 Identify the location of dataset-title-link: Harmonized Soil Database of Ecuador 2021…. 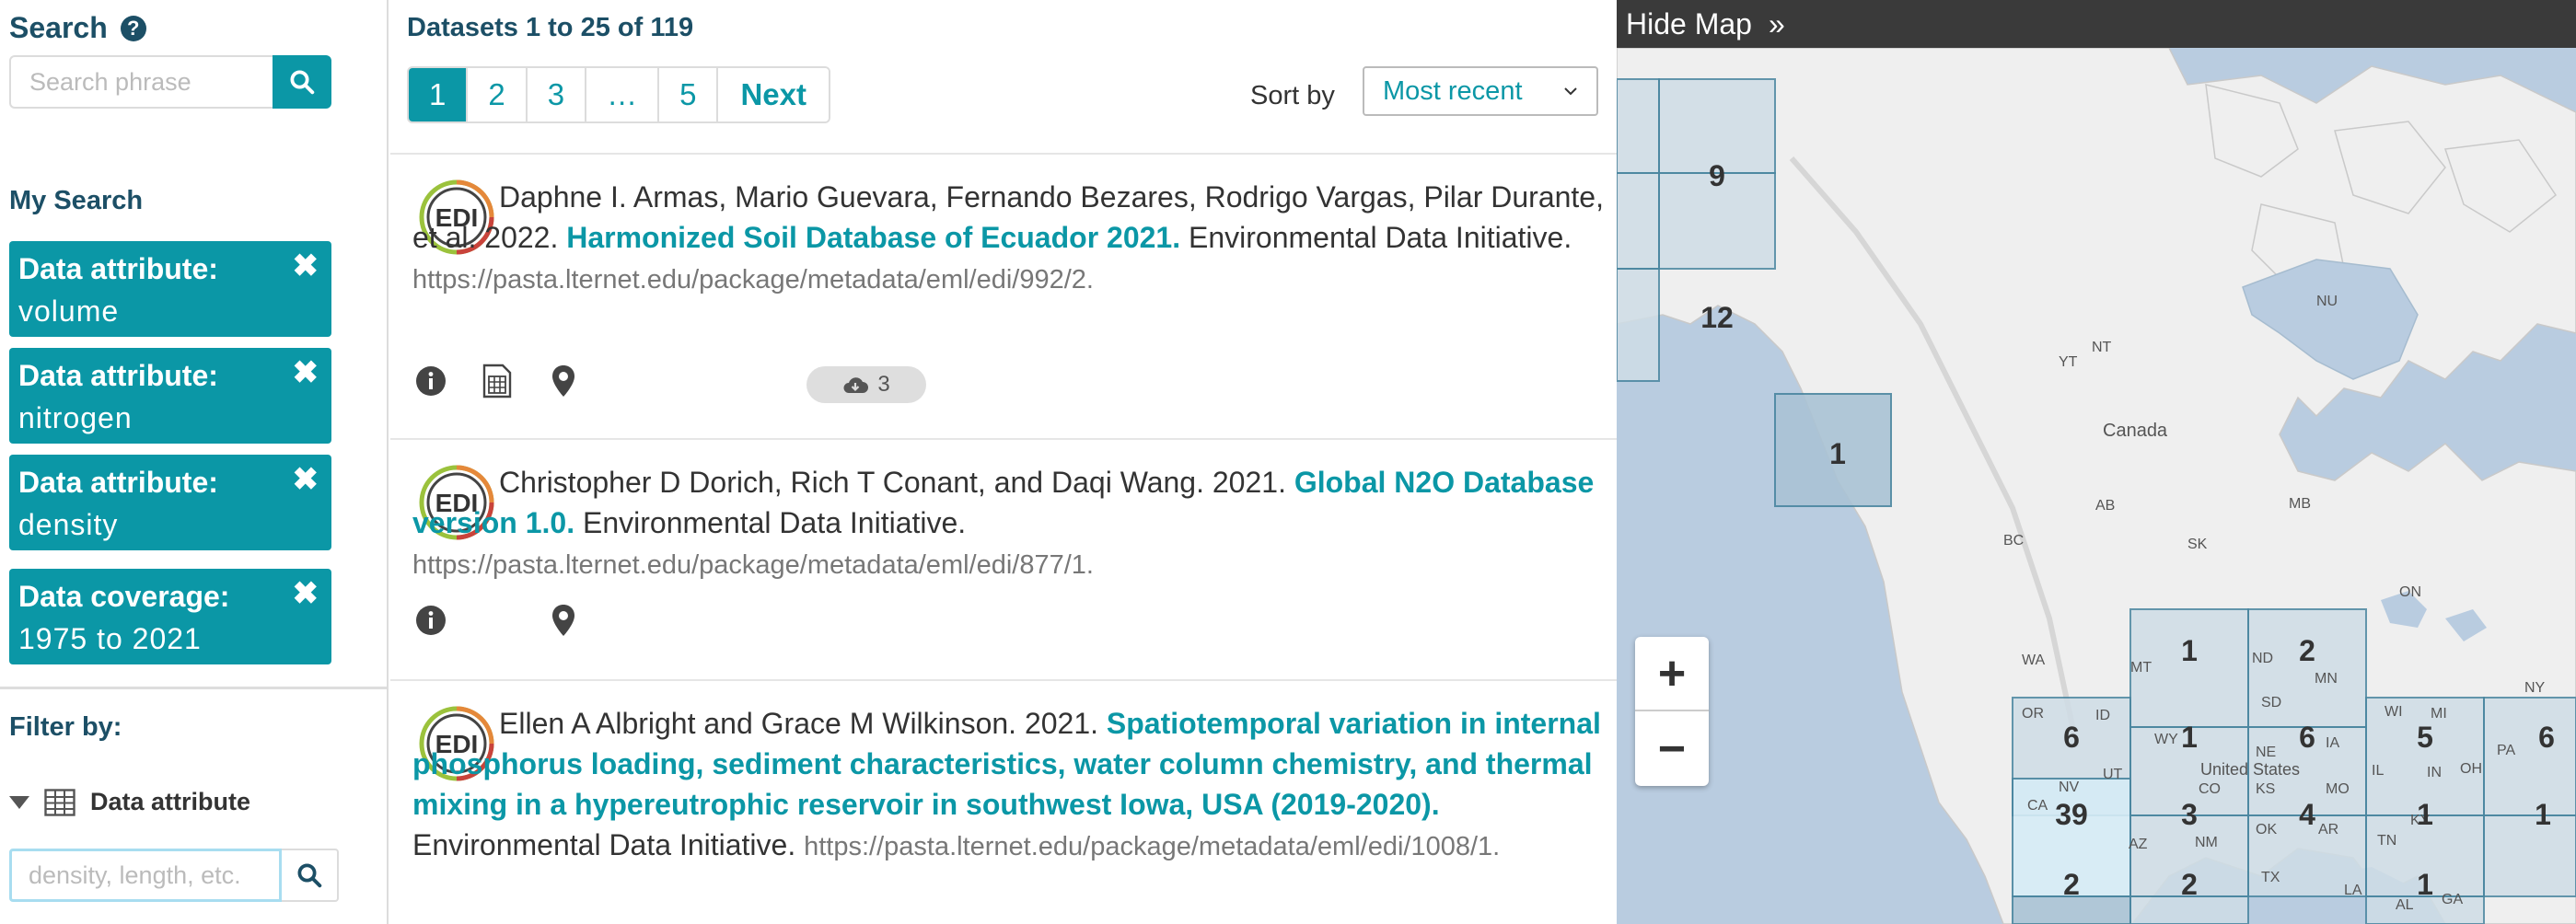
(873, 237).